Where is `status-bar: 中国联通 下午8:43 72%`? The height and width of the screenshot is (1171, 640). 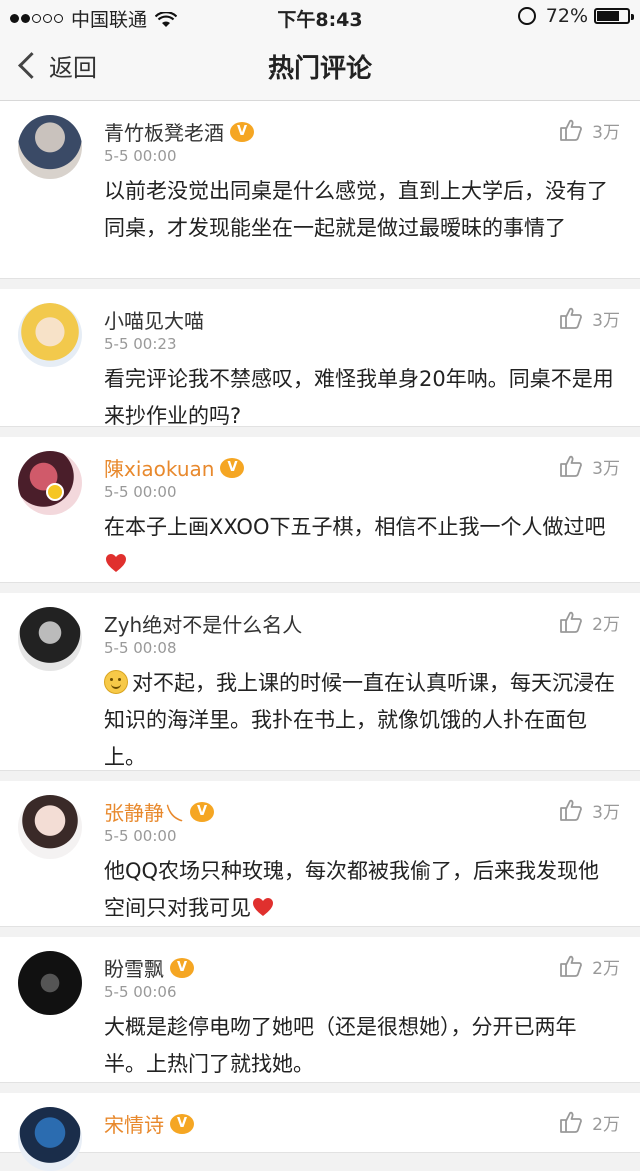
status-bar: 中国联通 下午8:43 72% is located at coordinates (320, 17).